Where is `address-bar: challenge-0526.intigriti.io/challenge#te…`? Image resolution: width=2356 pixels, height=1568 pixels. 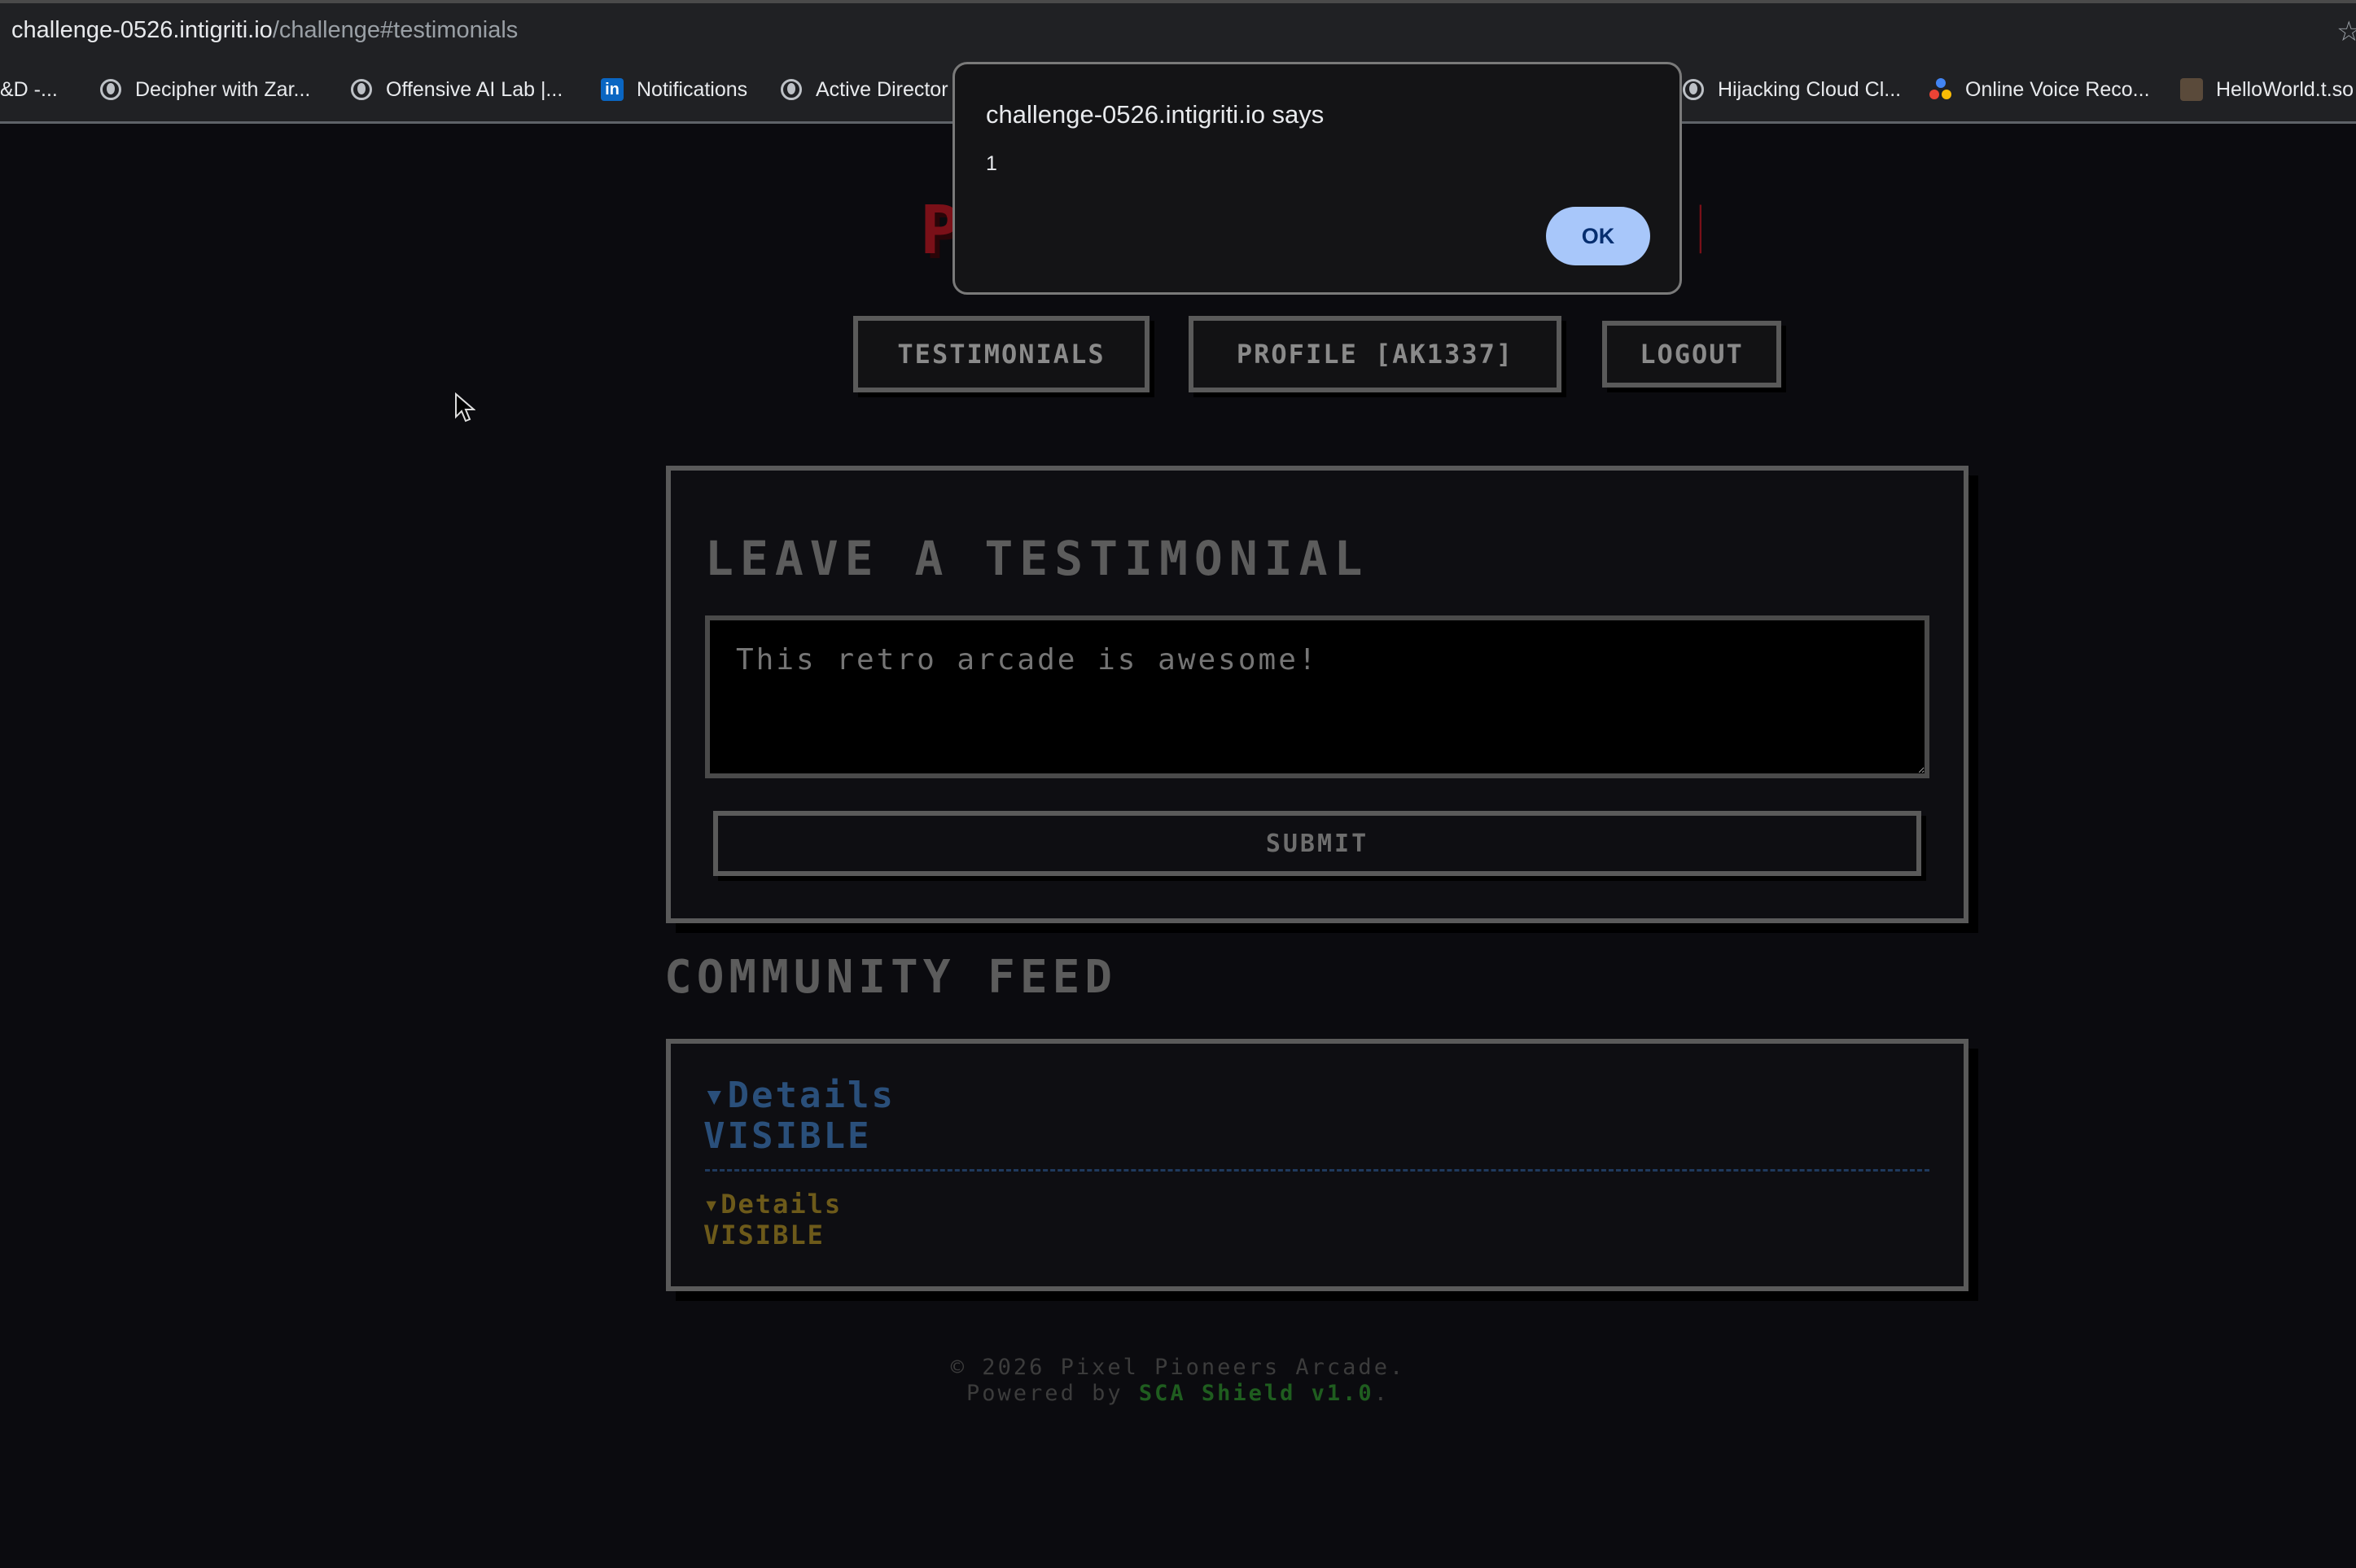 address-bar: challenge-0526.intigriti.io/challenge#te… is located at coordinates (1178, 28).